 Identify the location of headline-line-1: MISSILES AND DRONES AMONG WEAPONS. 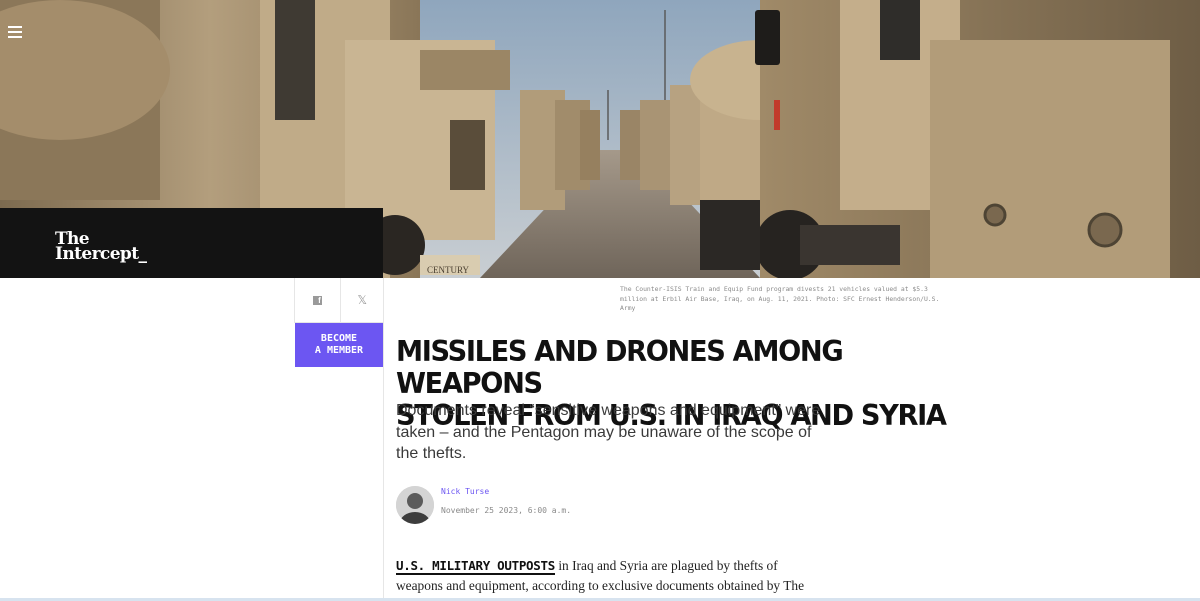
(620, 367).